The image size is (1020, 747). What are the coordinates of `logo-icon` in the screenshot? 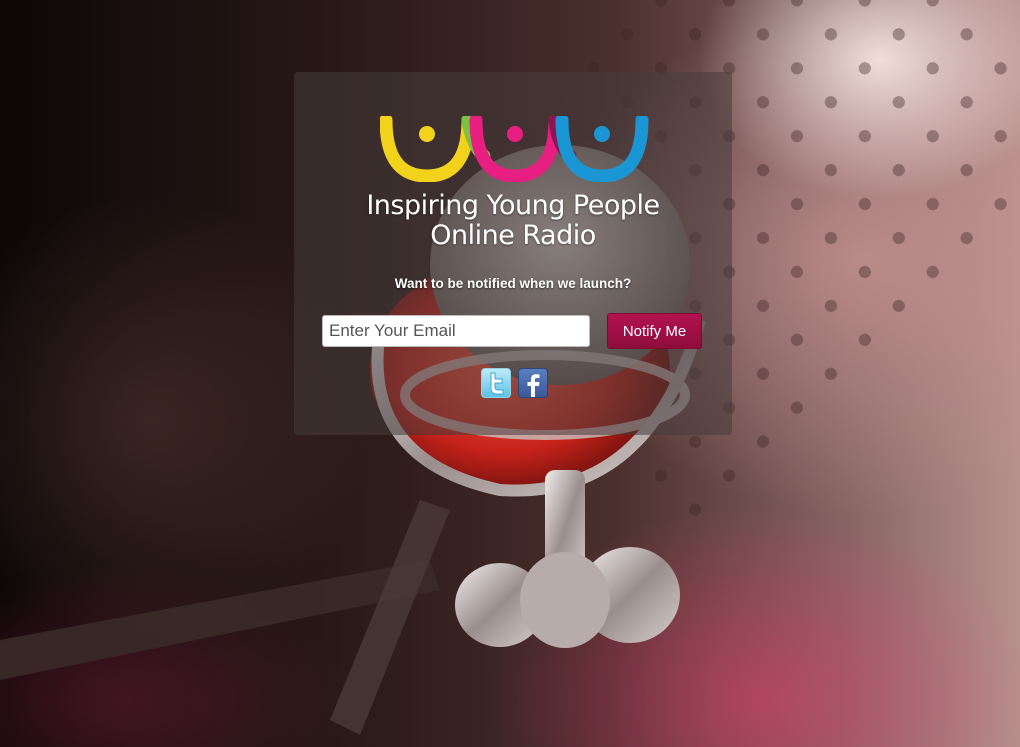 It's located at (514, 149).